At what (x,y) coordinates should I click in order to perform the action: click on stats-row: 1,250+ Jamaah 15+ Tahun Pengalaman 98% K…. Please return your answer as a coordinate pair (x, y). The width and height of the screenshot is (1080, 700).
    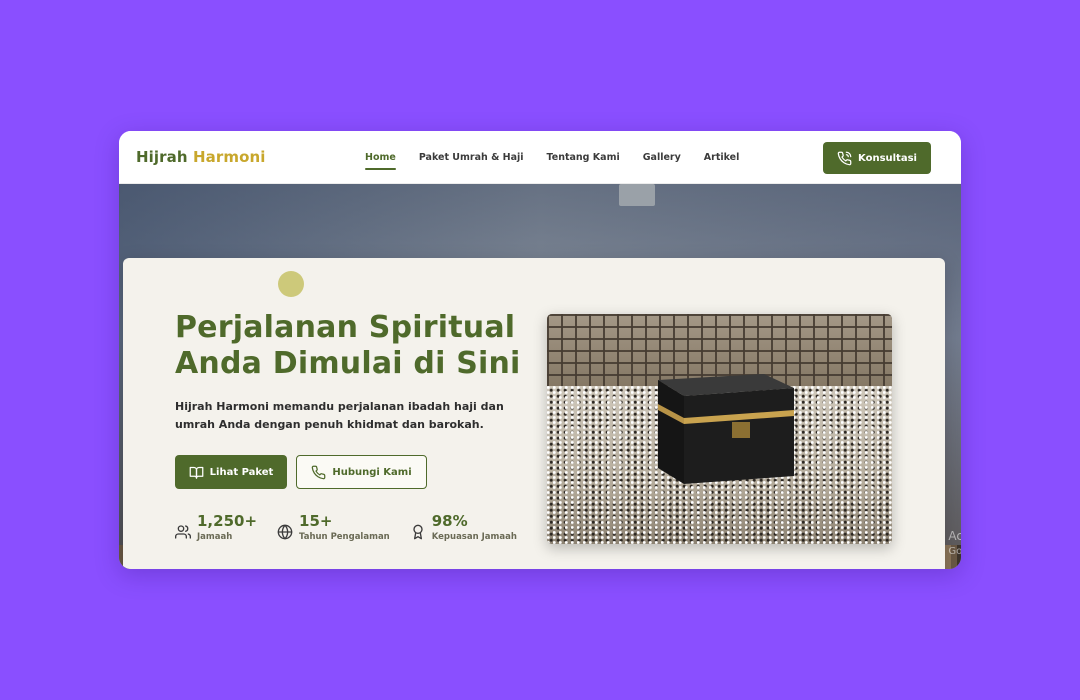
    Looking at the image, I should click on (346, 527).